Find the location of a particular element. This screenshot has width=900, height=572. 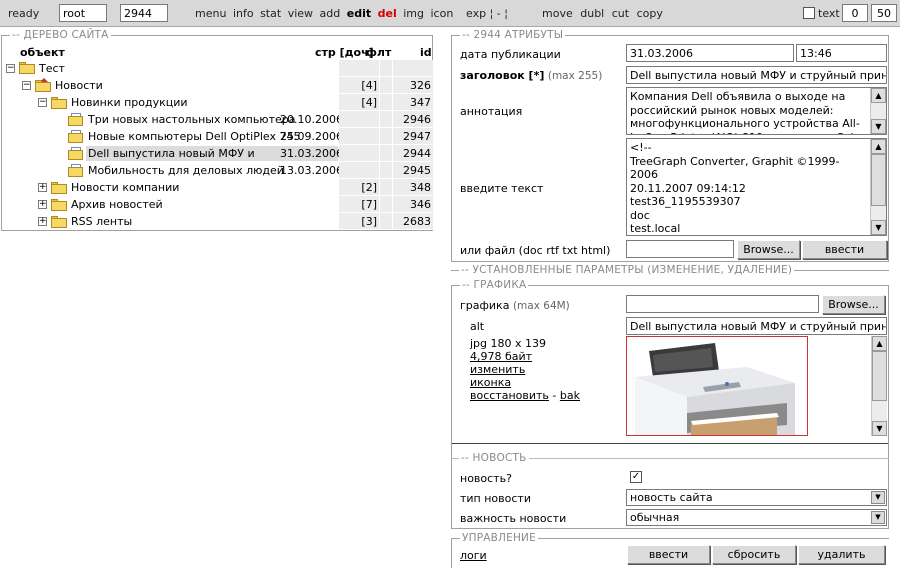

user-input is located at coordinates (83, 13).